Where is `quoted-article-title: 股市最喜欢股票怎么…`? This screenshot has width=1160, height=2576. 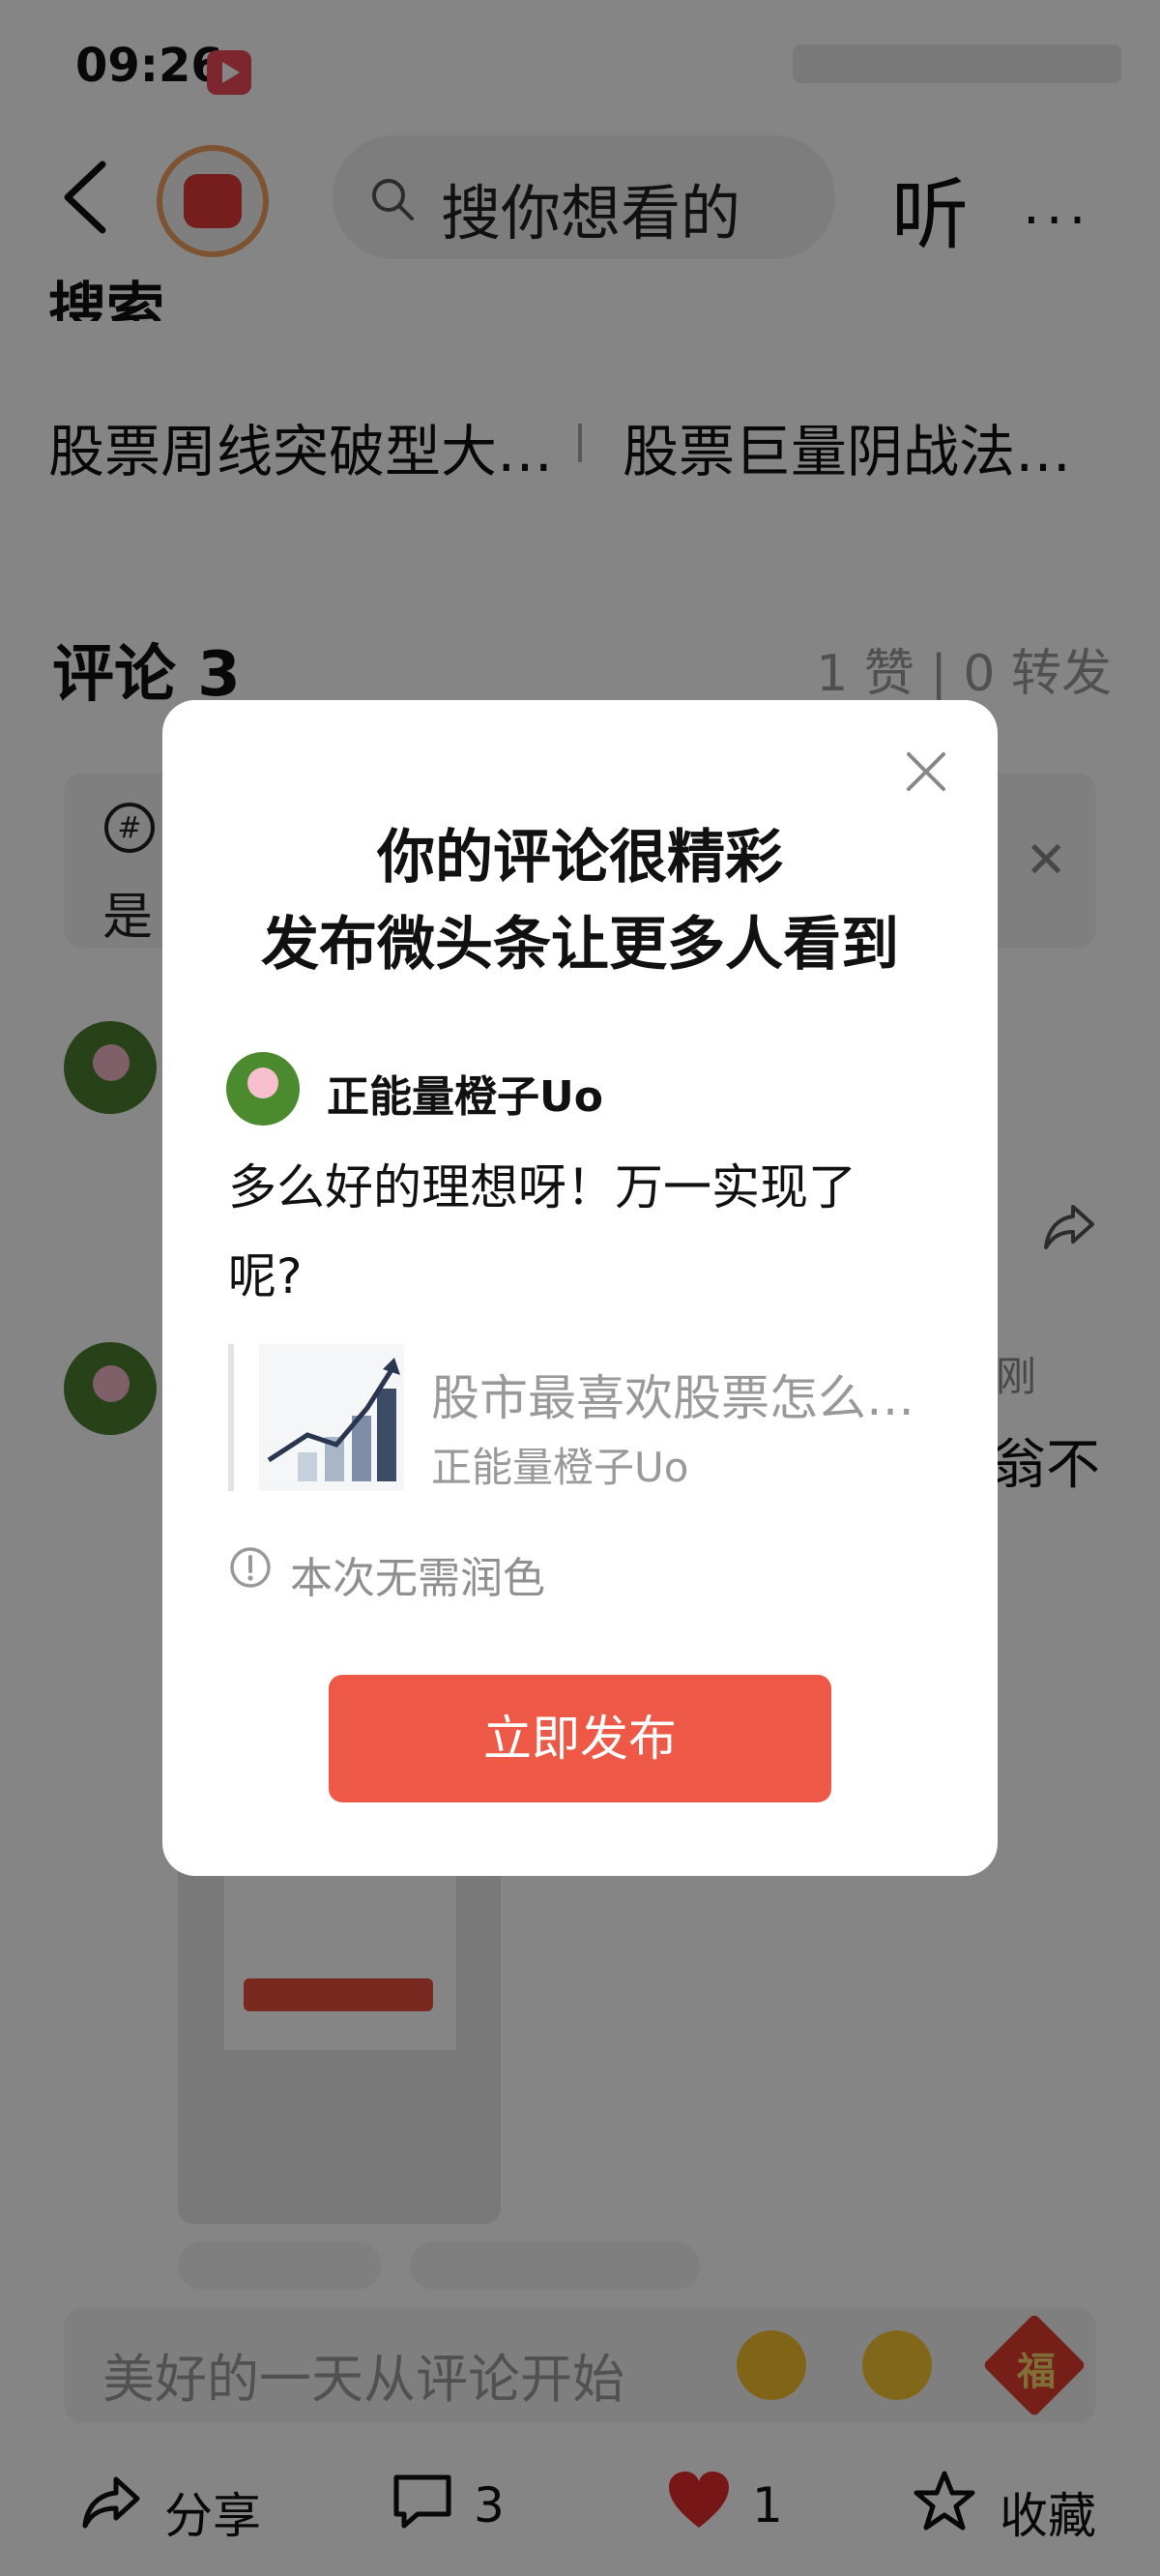 quoted-article-title: 股市最喜欢股票怎么… is located at coordinates (672, 1398).